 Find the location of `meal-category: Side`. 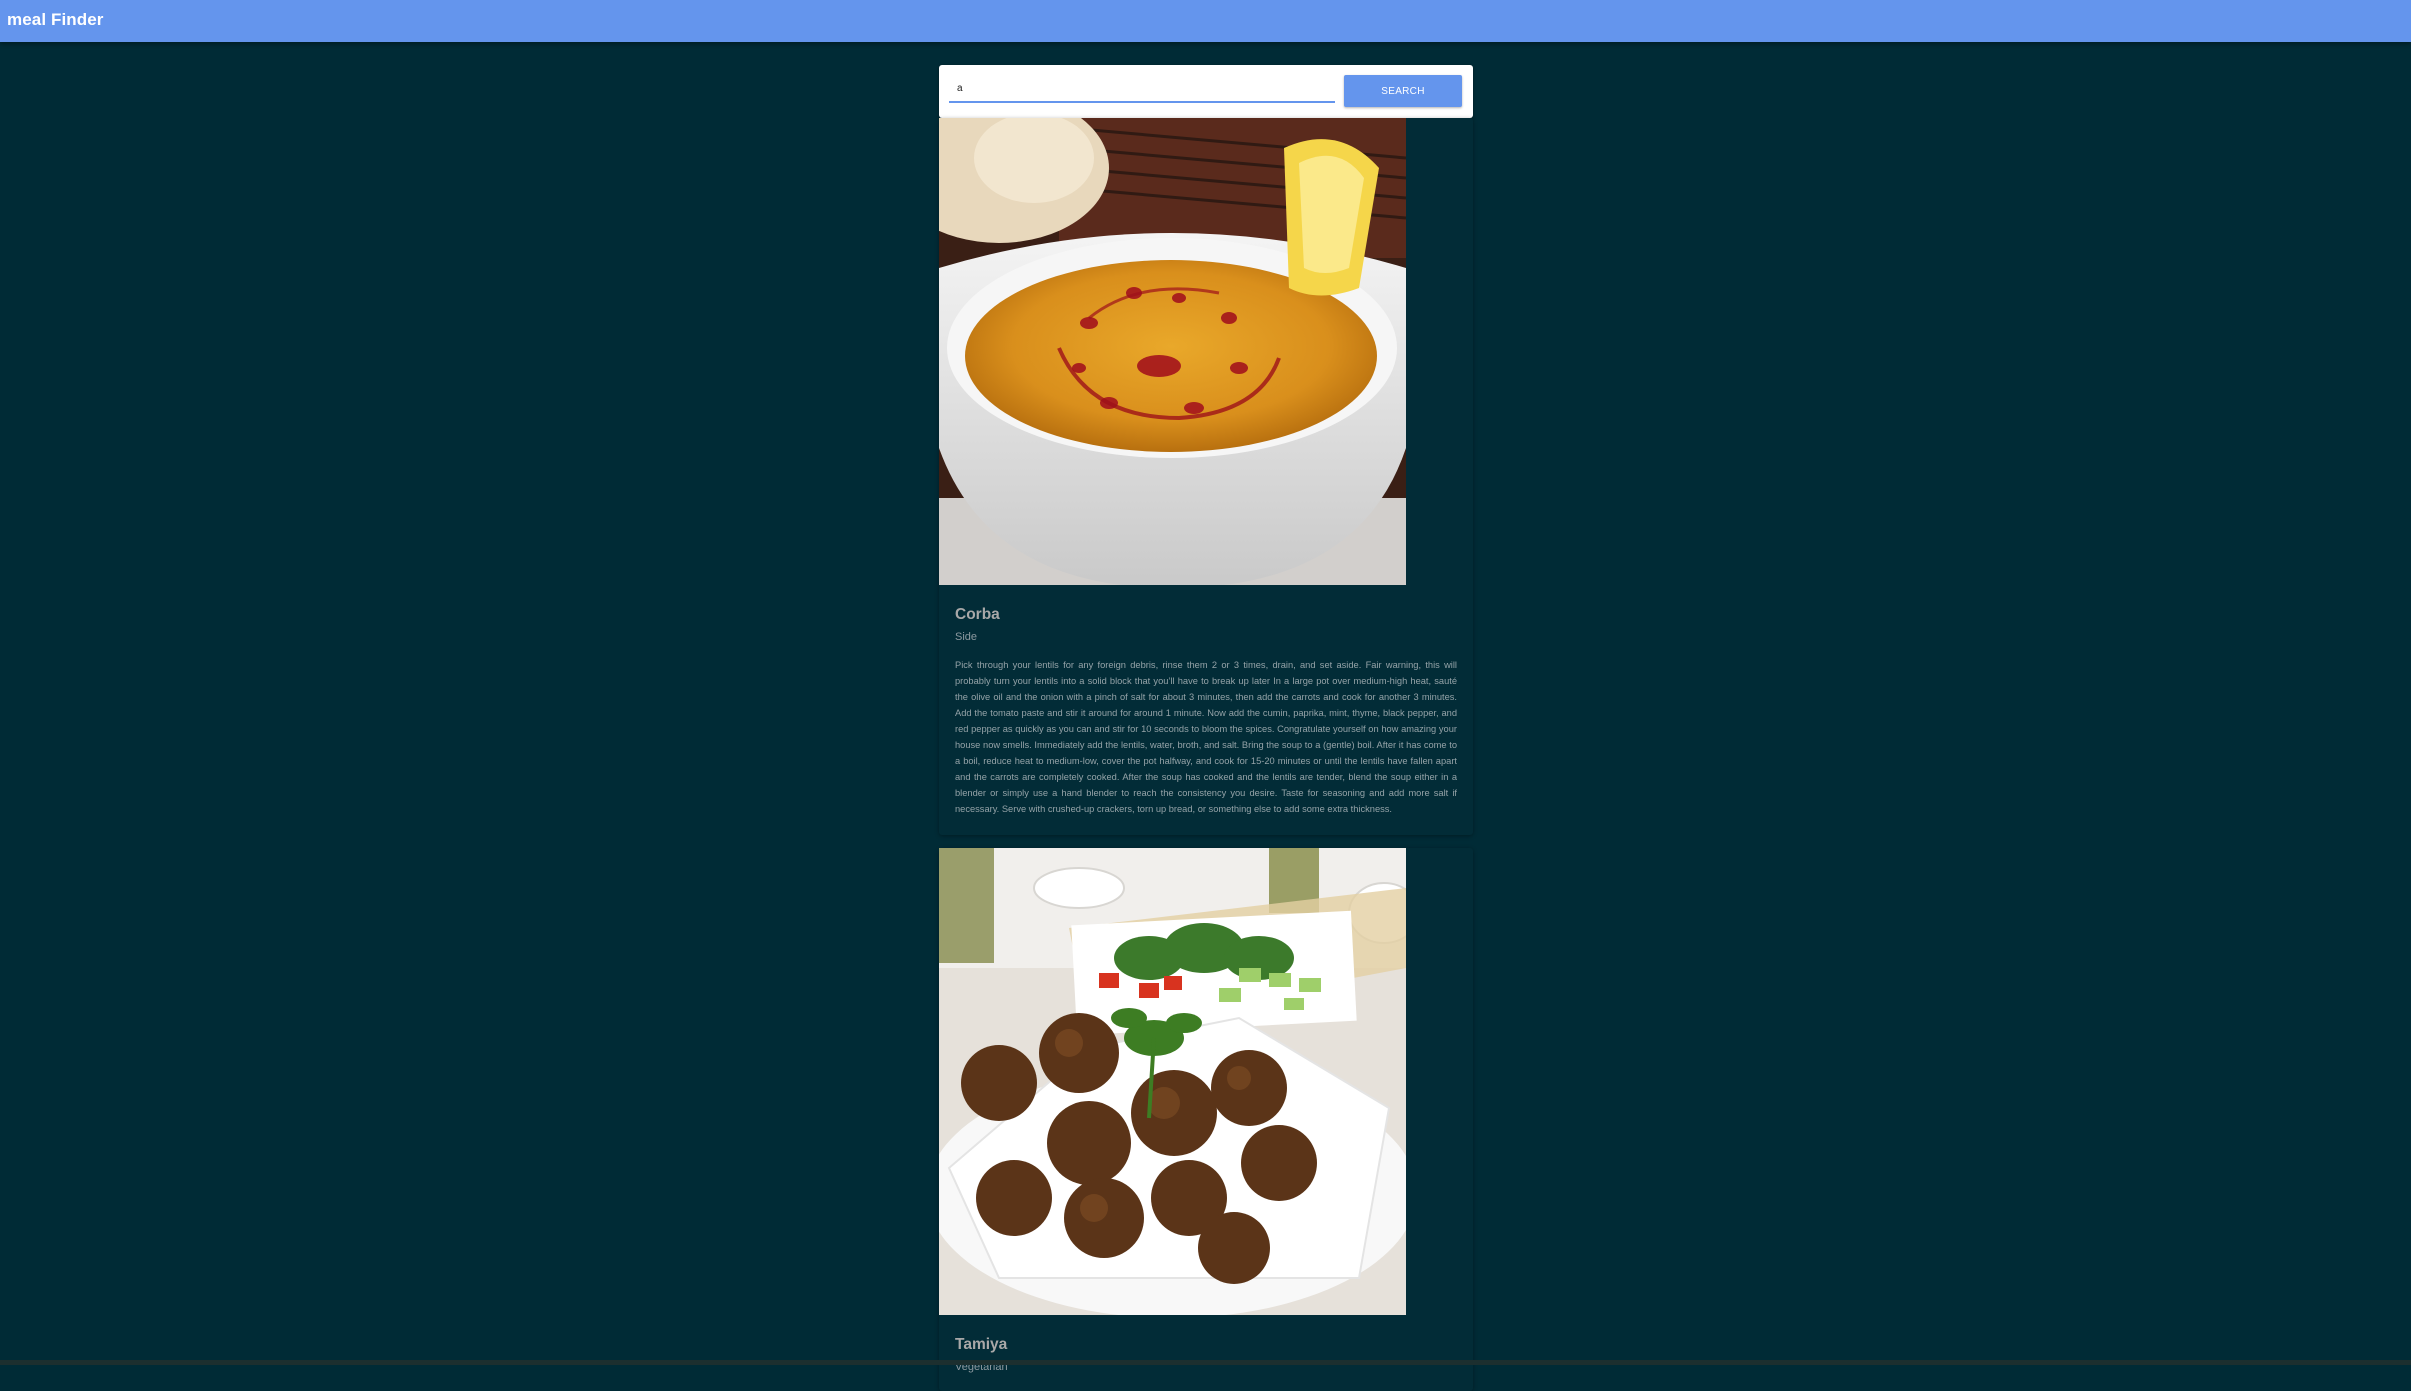

meal-category: Side is located at coordinates (966, 637).